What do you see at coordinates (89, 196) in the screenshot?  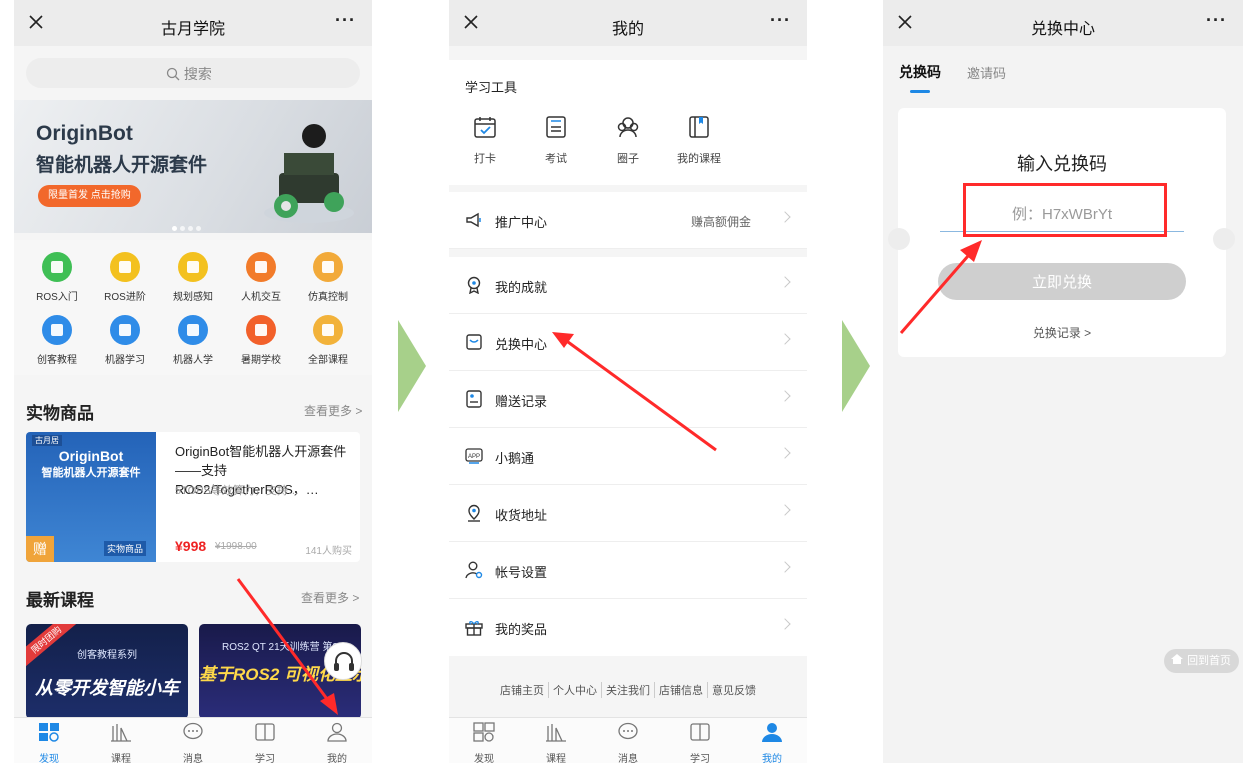 I see `banner-buy-button: 限量首发 点击抢购` at bounding box center [89, 196].